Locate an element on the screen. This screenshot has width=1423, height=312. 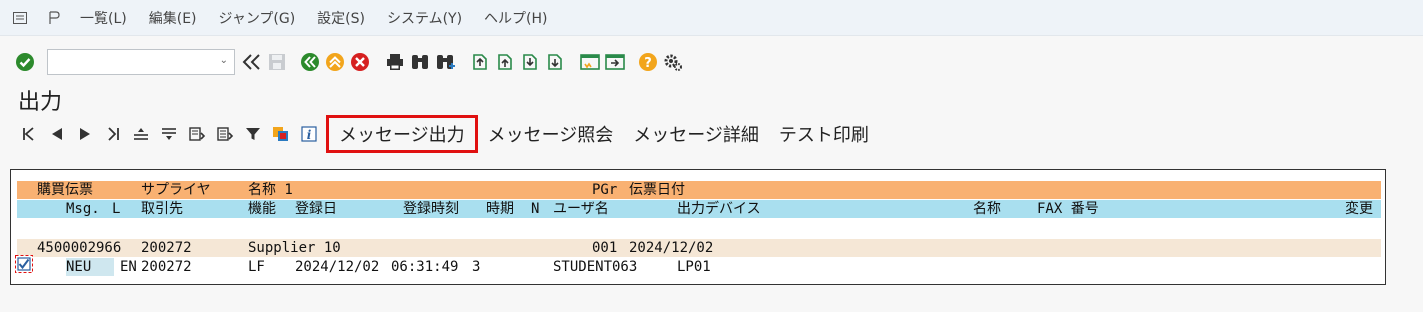
output-device: LP01 is located at coordinates (694, 267).